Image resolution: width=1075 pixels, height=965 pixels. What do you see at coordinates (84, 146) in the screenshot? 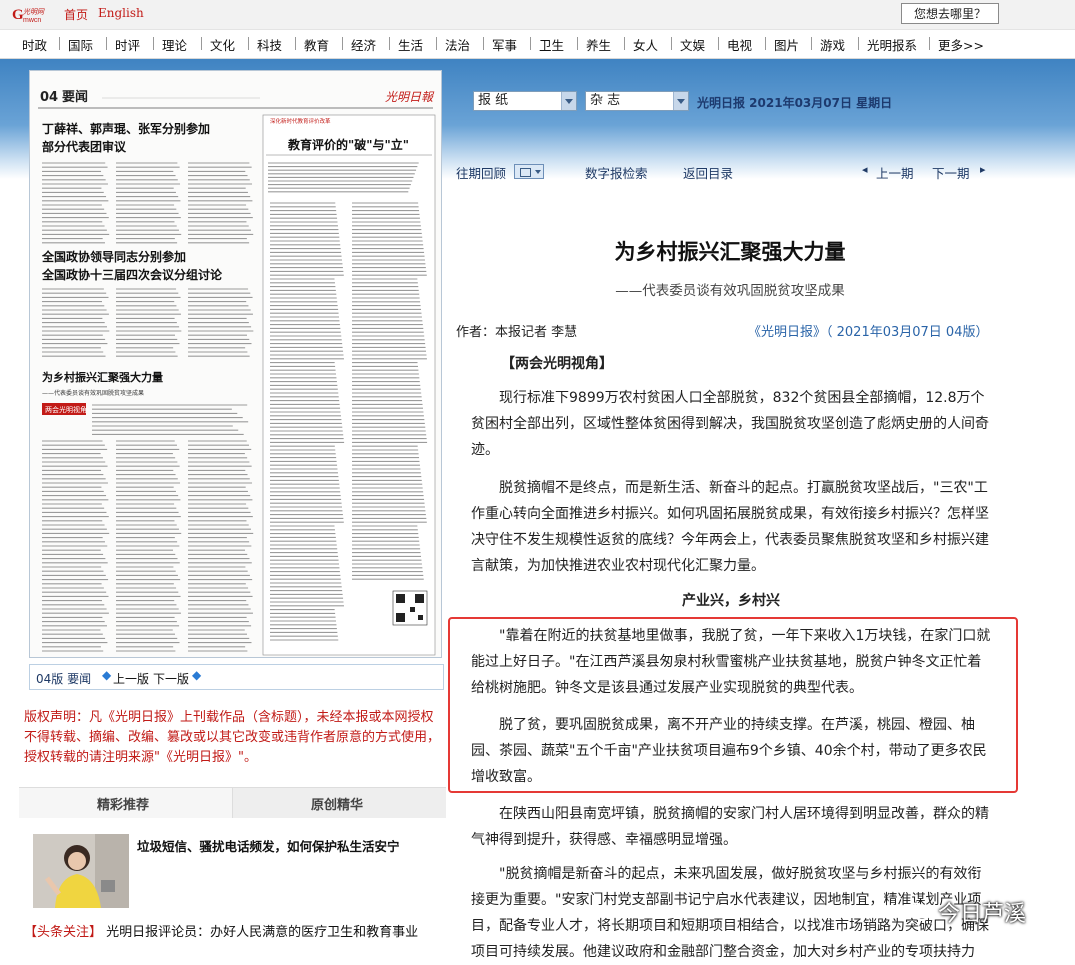
I see `paper-headline-1b: 部分代表团审议` at bounding box center [84, 146].